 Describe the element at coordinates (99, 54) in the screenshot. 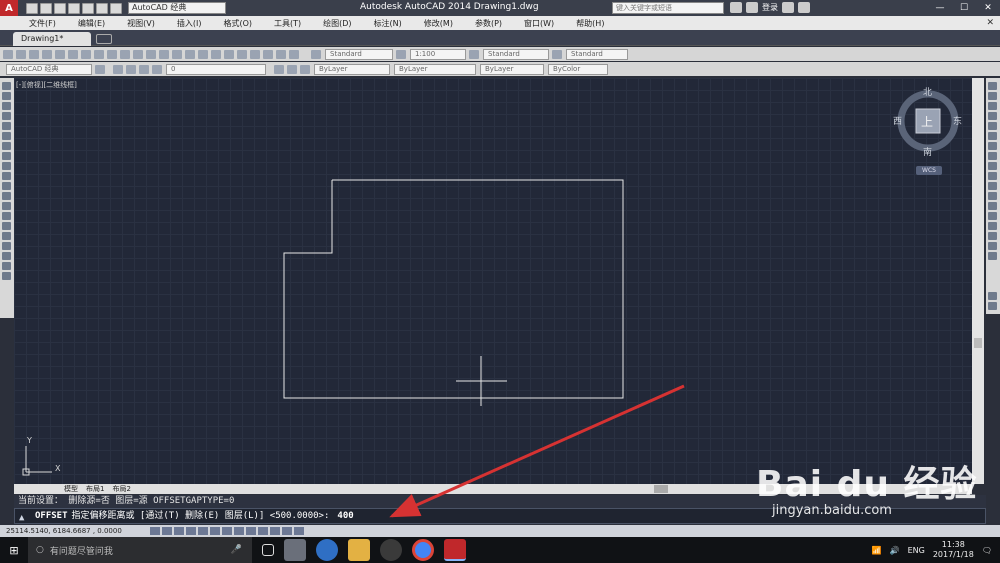

I see `copy-icon` at that location.